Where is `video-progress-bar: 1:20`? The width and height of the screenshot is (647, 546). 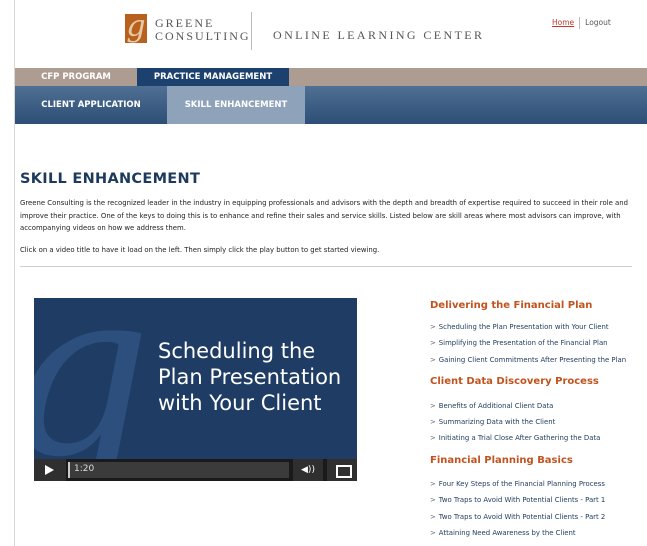 video-progress-bar: 1:20 is located at coordinates (178, 470).